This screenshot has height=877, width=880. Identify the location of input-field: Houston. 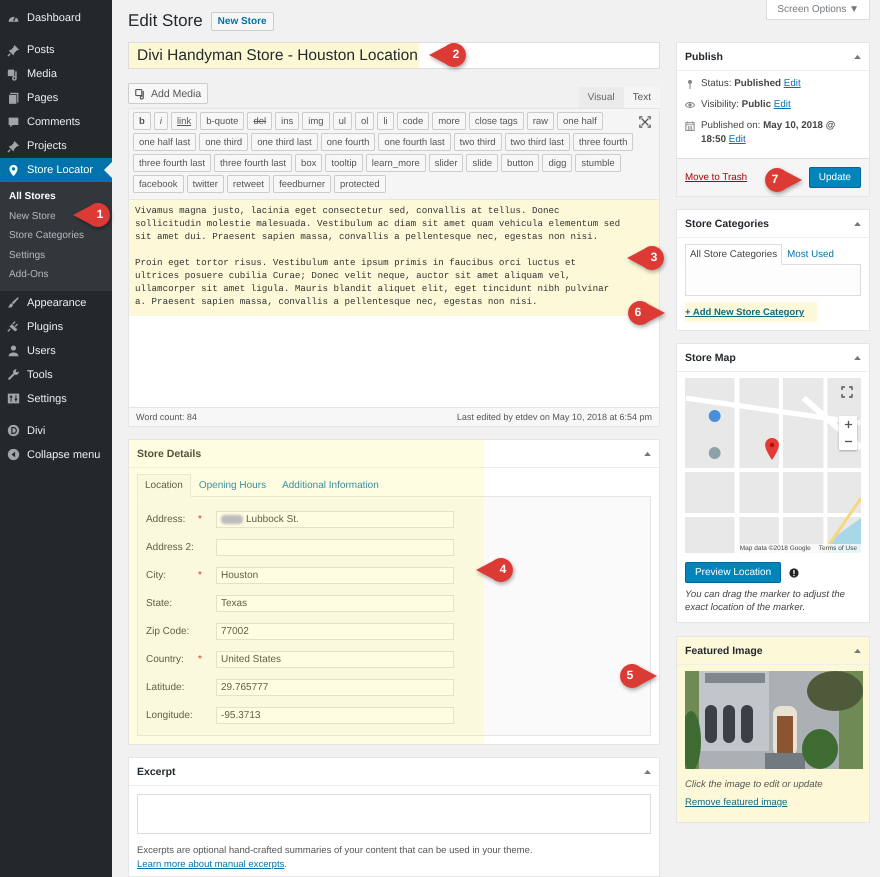
(335, 575).